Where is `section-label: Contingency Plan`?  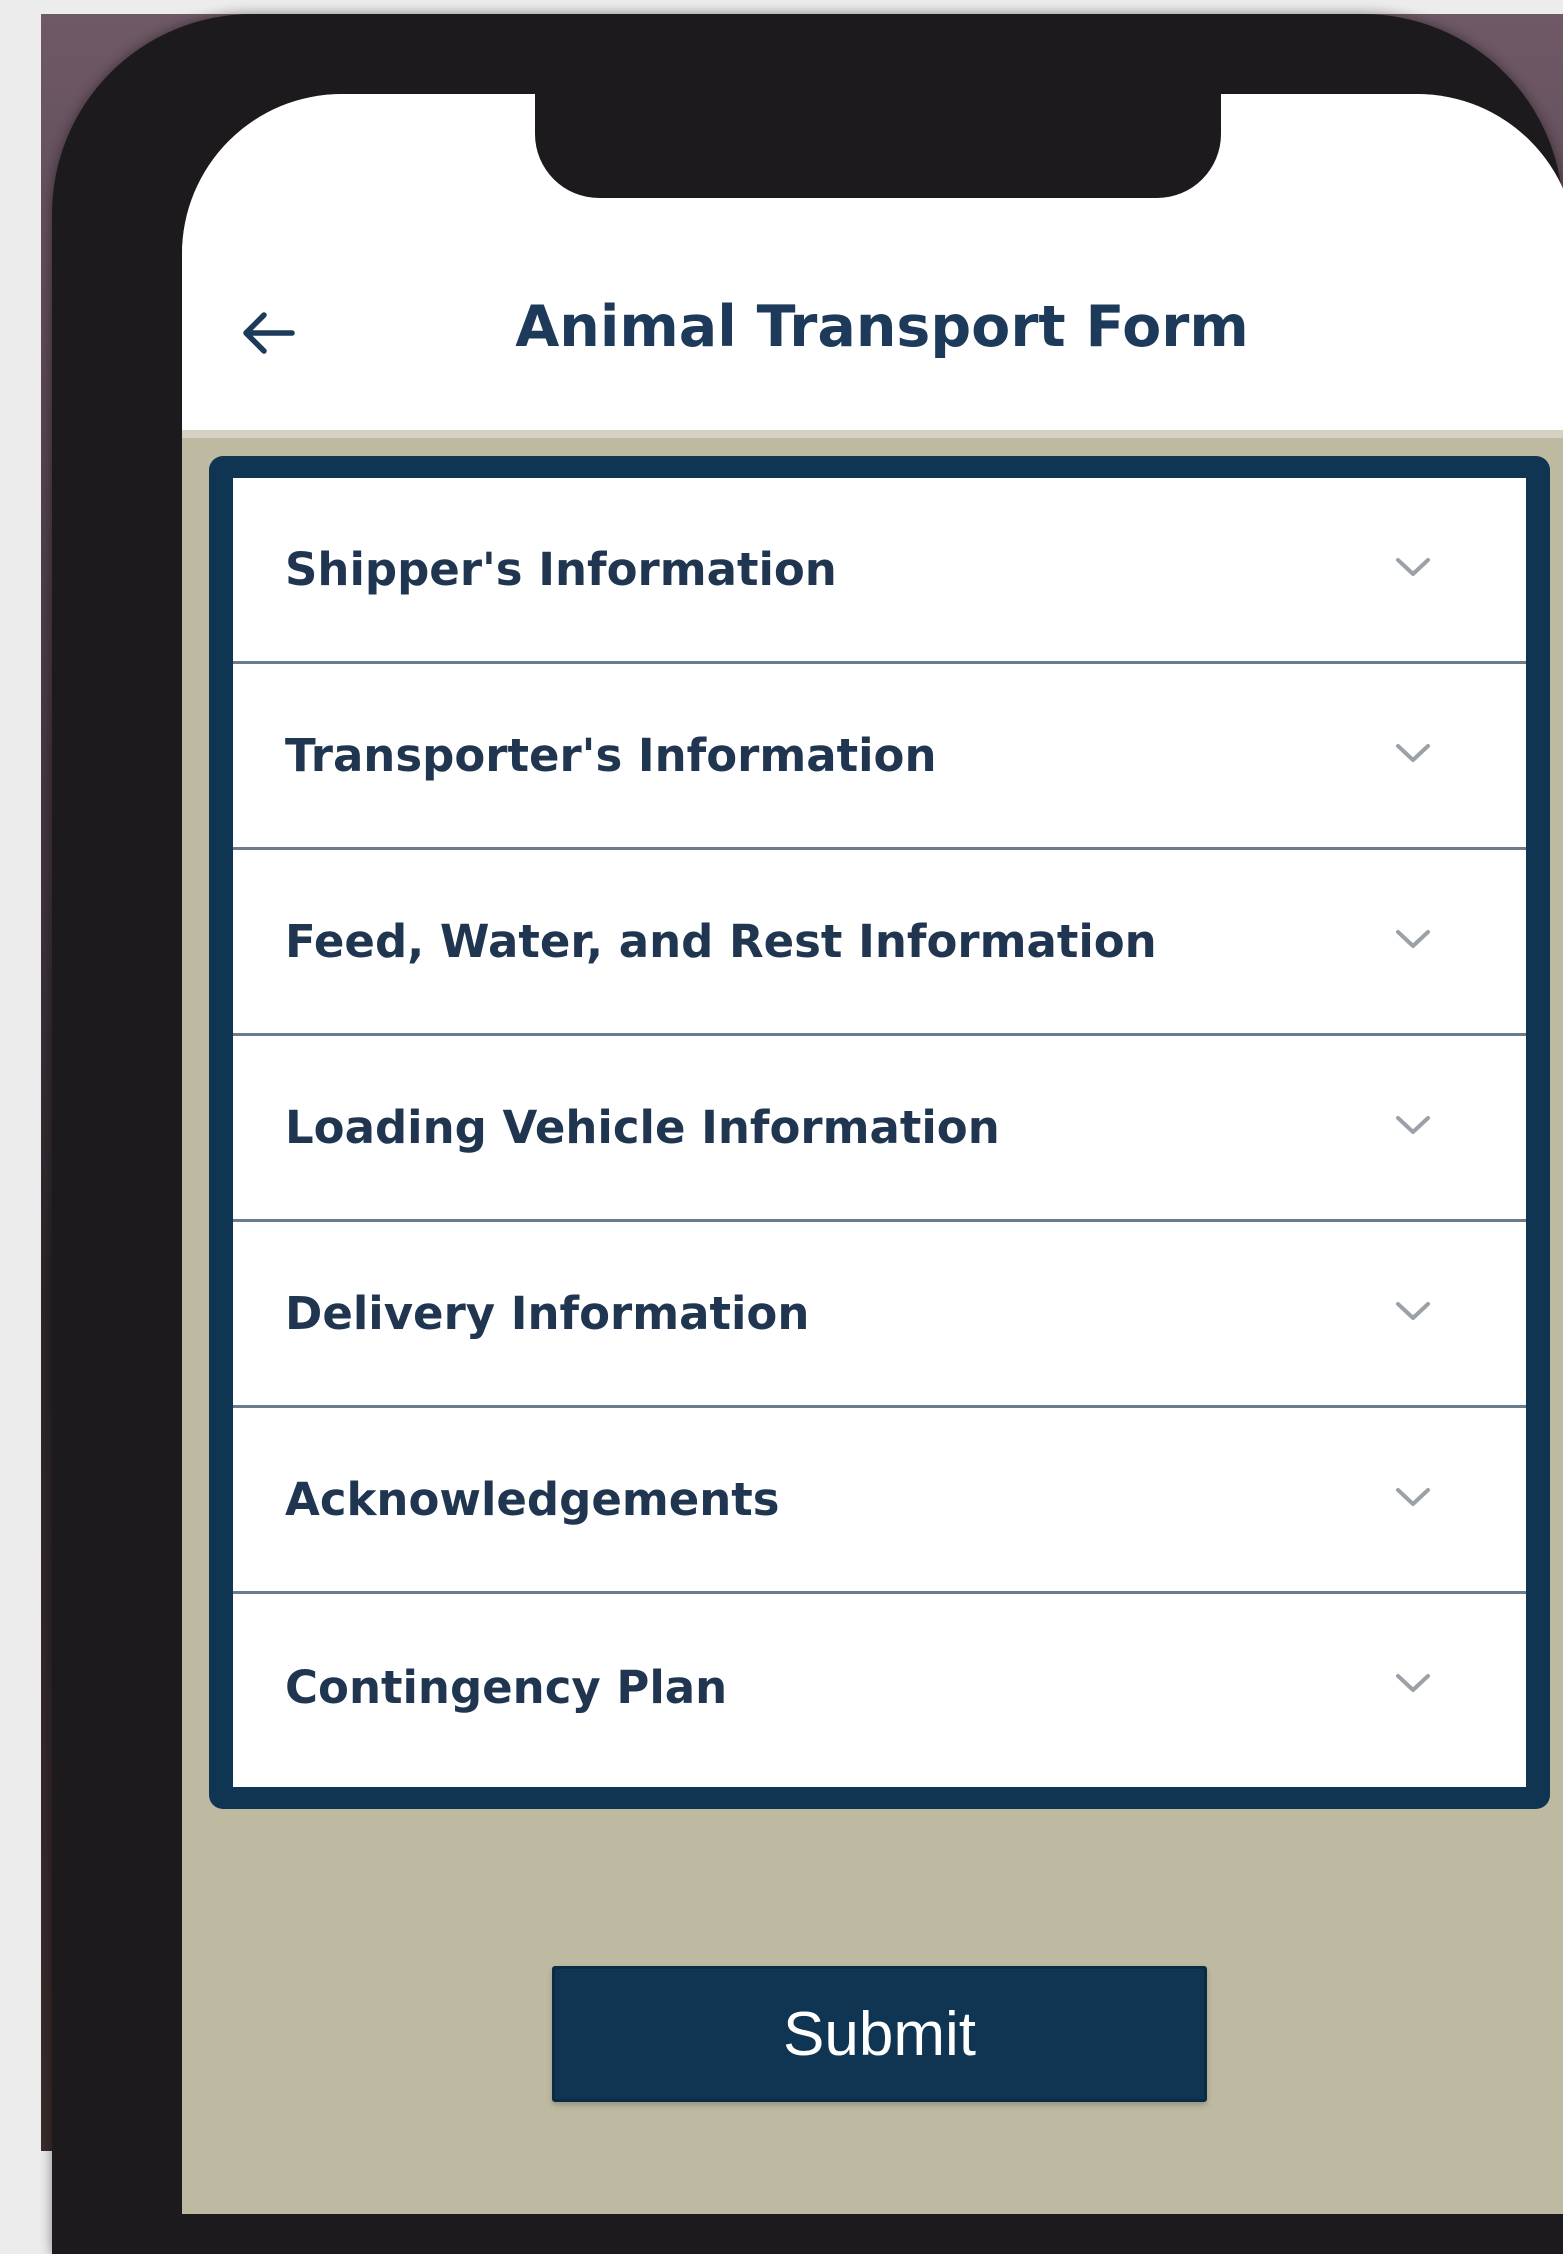 section-label: Contingency Plan is located at coordinates (506, 1687).